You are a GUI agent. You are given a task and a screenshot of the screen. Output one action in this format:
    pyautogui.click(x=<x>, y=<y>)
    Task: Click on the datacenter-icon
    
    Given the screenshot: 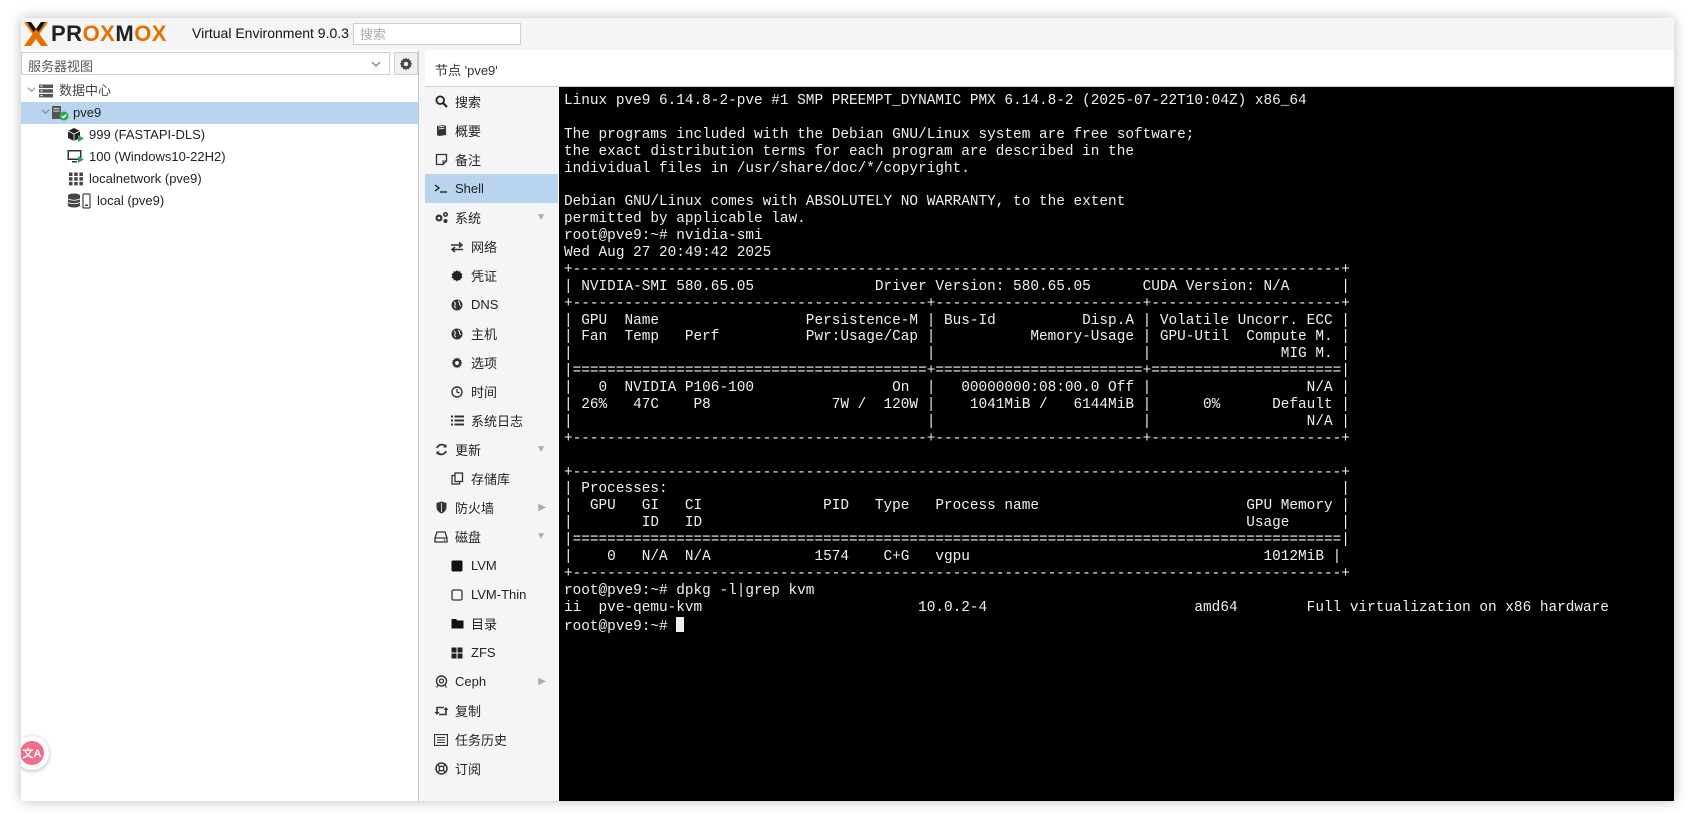 What is the action you would take?
    pyautogui.click(x=46, y=91)
    